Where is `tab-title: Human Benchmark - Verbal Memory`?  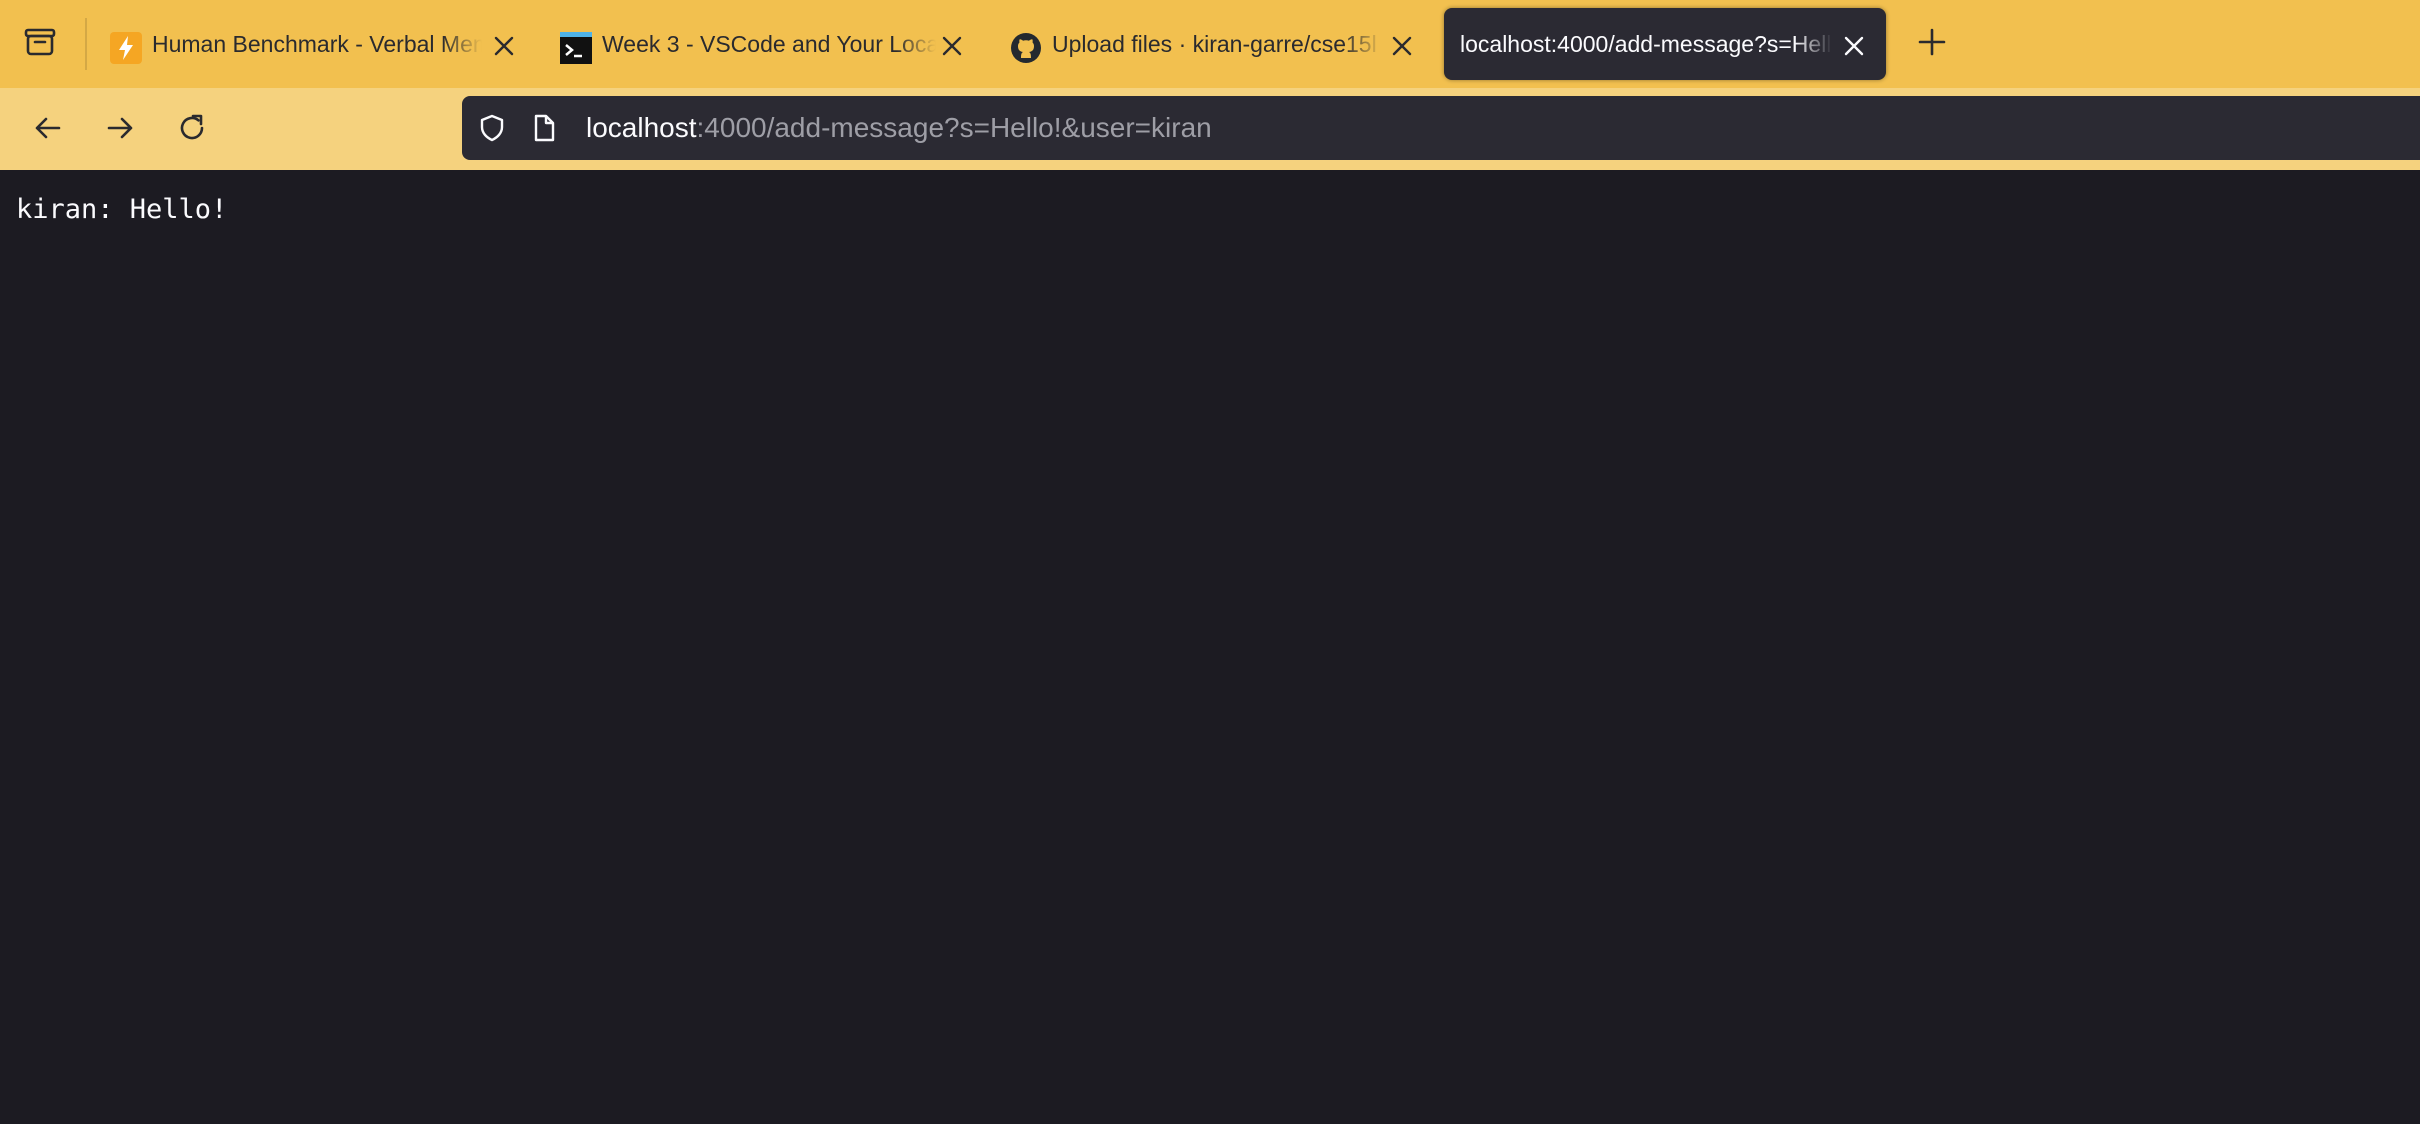
tab-title: Human Benchmark - Verbal Memory is located at coordinates (317, 44).